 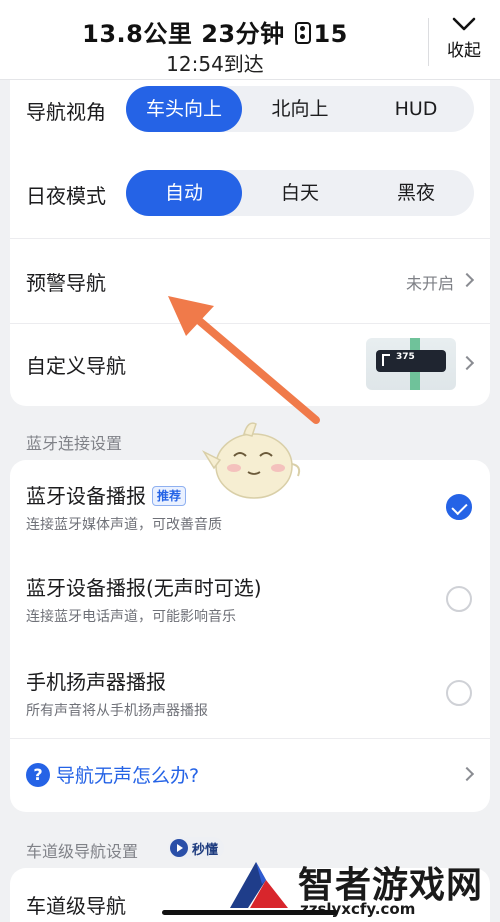 What do you see at coordinates (137, 34) in the screenshot?
I see `route-distance: 13.8公里` at bounding box center [137, 34].